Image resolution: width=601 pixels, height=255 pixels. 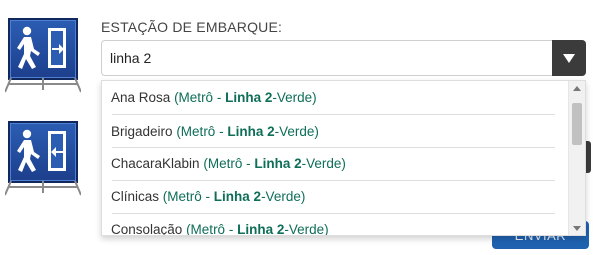 I want to click on station-name: Consolação, so click(x=147, y=229).